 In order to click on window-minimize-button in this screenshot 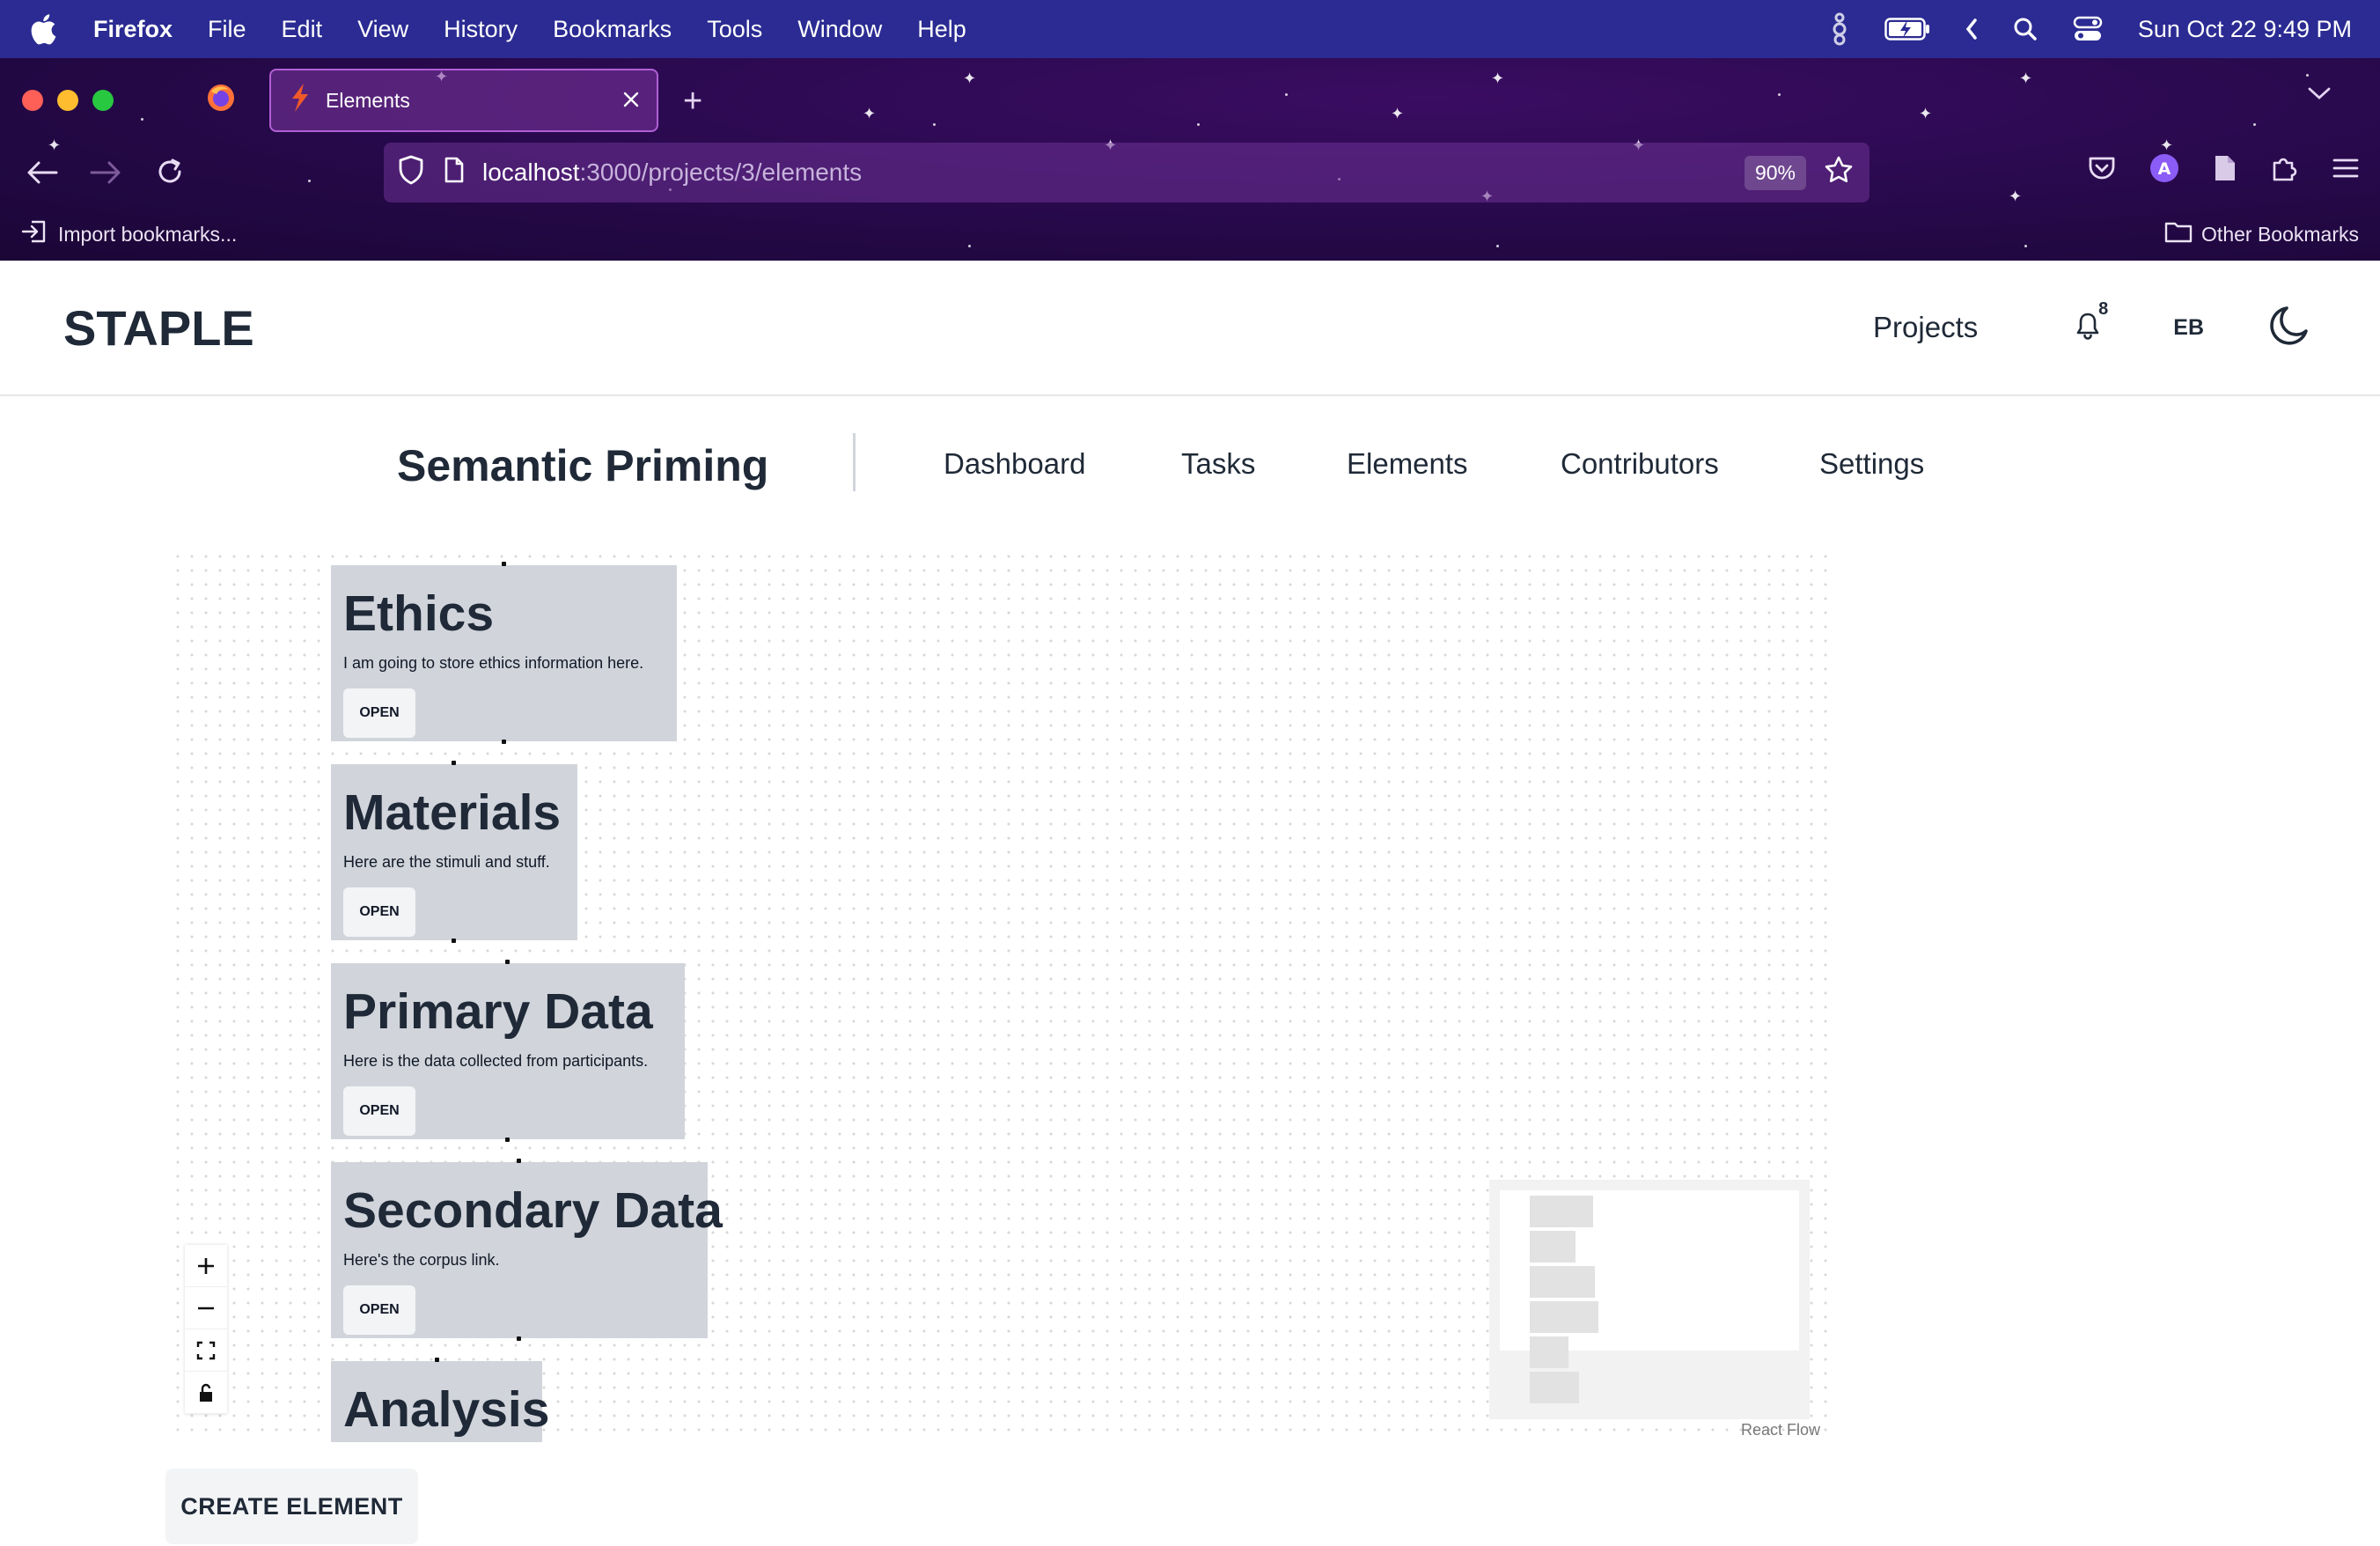, I will do `click(67, 100)`.